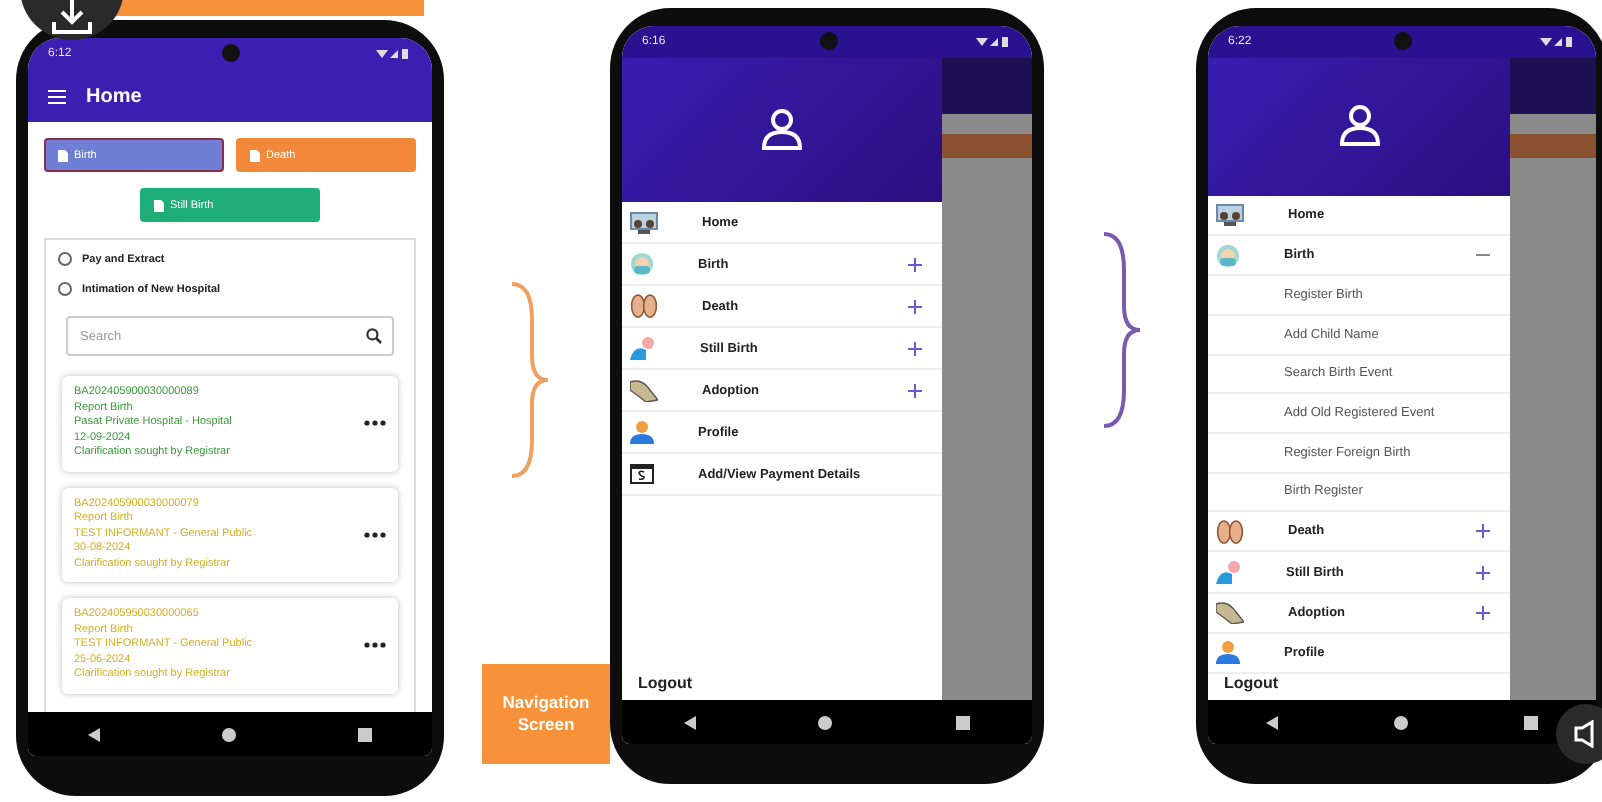 This screenshot has height=802, width=1602. Describe the element at coordinates (642, 474) in the screenshot. I see `dollar-bill-icon` at that location.